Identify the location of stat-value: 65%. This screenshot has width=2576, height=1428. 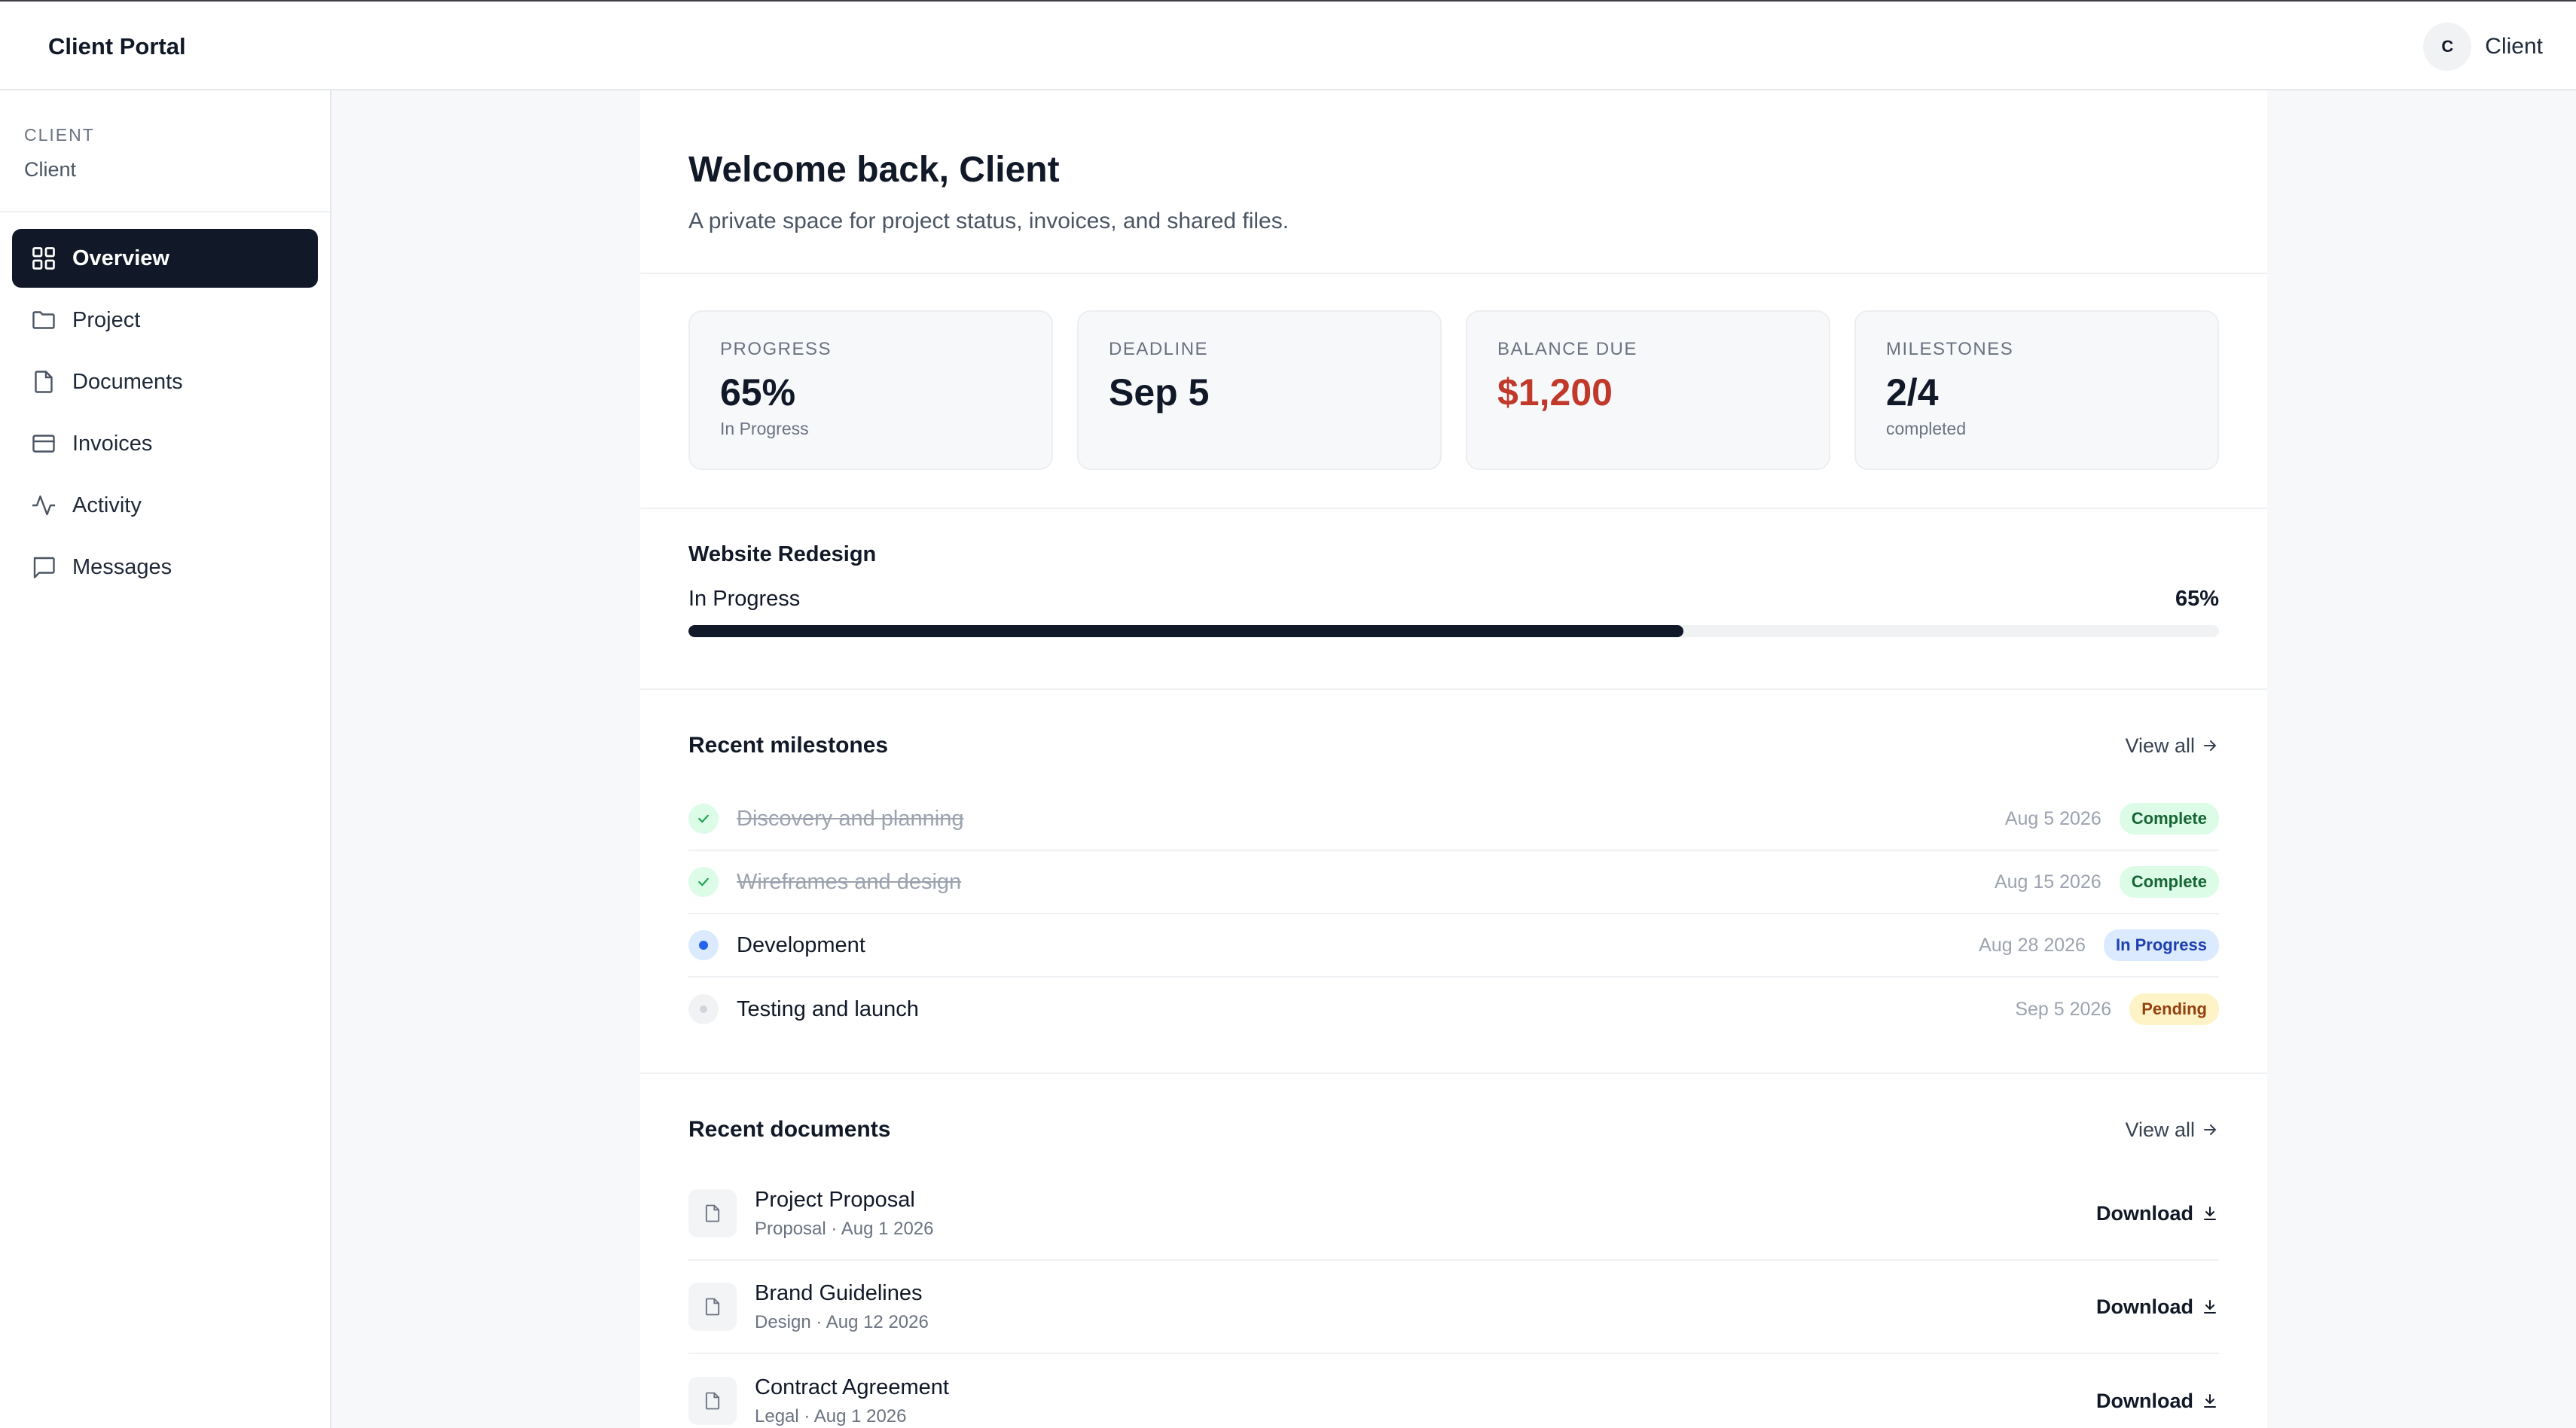
(758, 392).